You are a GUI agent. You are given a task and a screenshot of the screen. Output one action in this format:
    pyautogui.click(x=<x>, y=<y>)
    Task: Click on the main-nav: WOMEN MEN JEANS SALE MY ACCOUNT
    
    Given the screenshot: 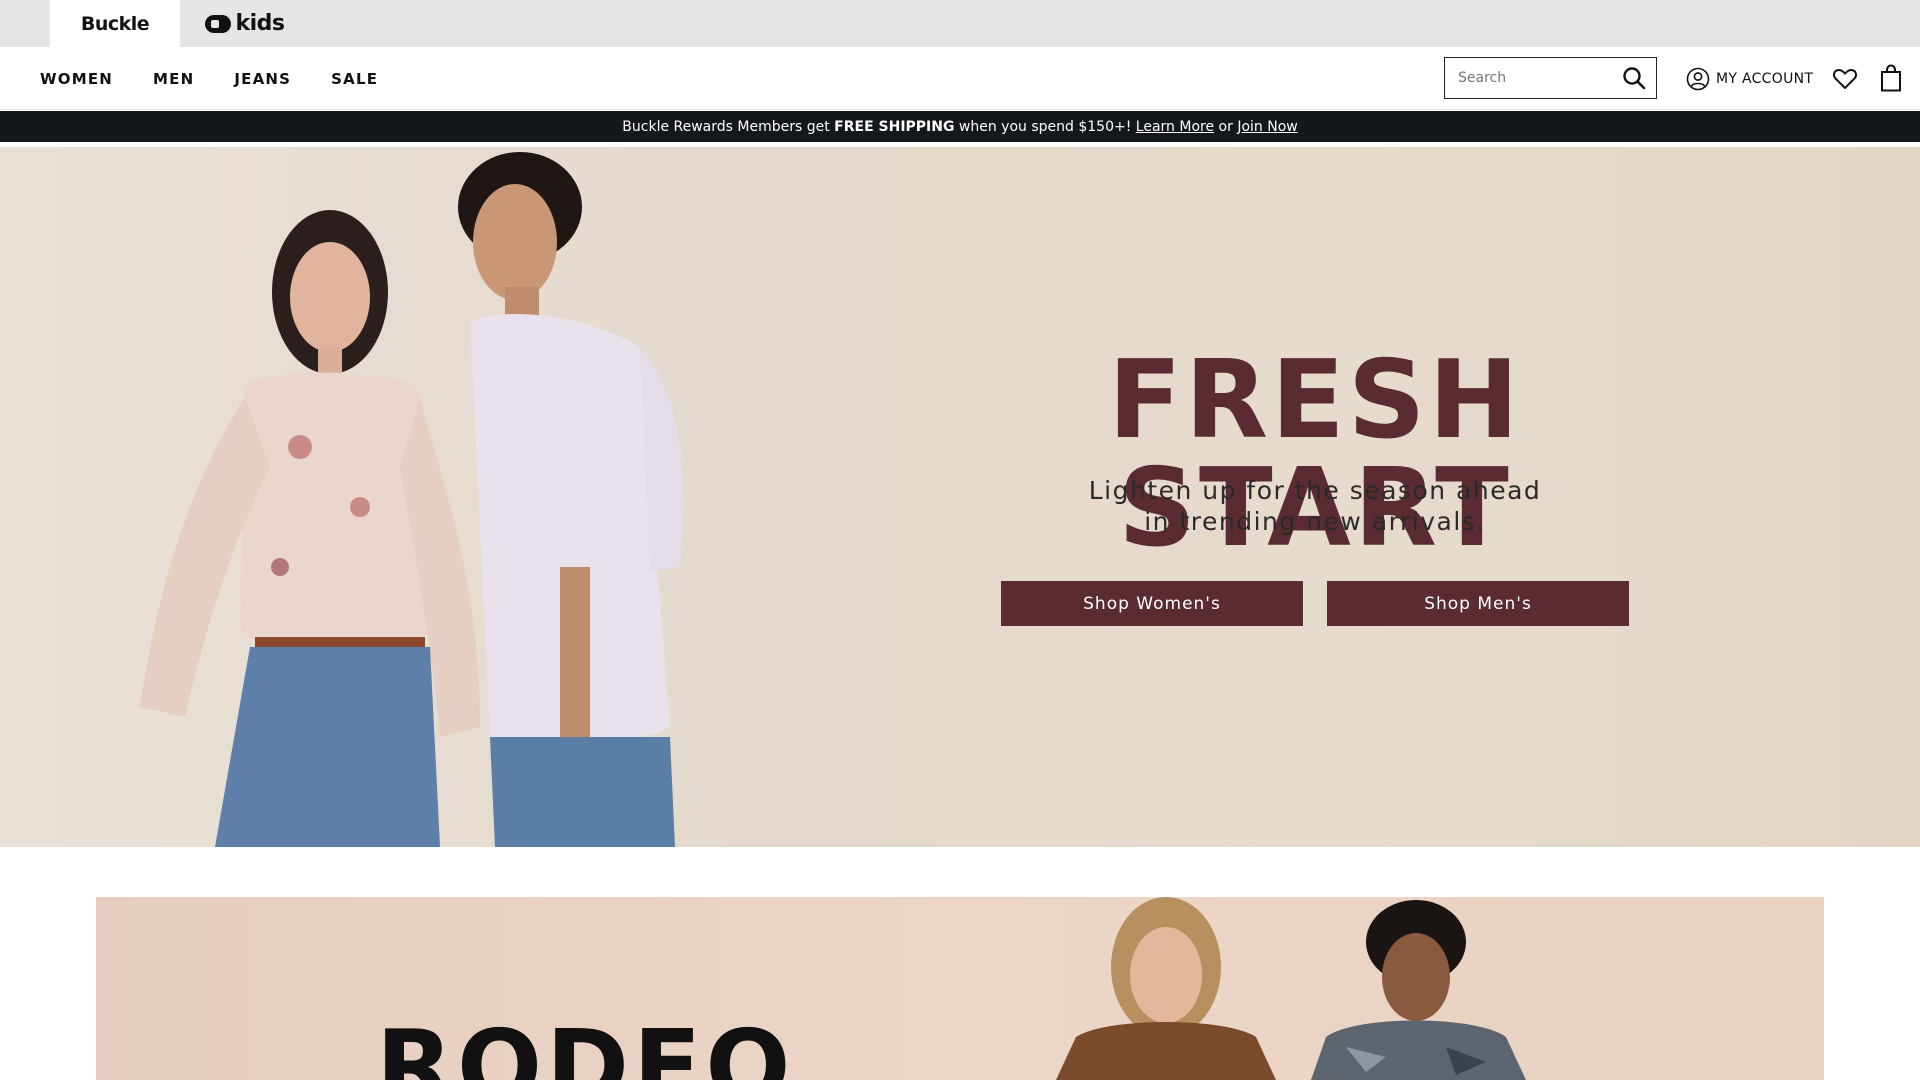 What is the action you would take?
    pyautogui.click(x=960, y=78)
    